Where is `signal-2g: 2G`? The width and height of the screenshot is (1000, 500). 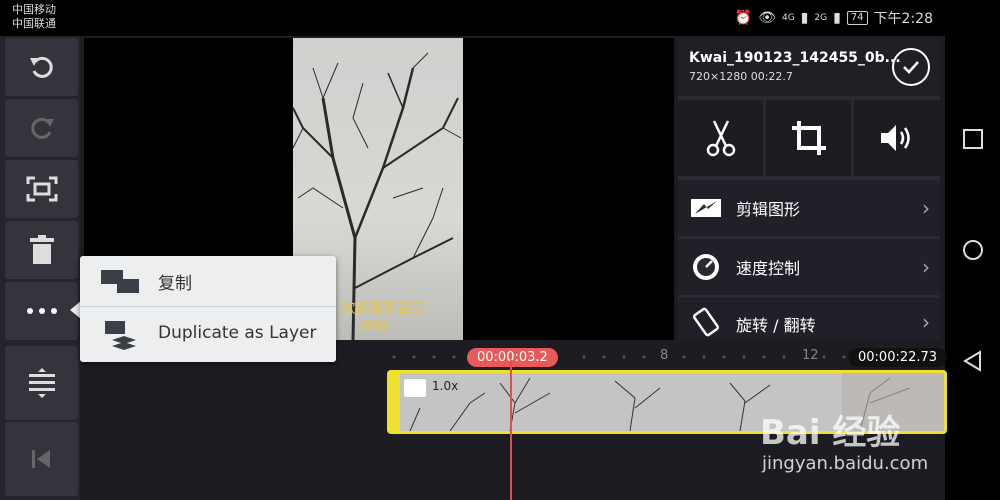
signal-2g: 2G is located at coordinates (821, 18).